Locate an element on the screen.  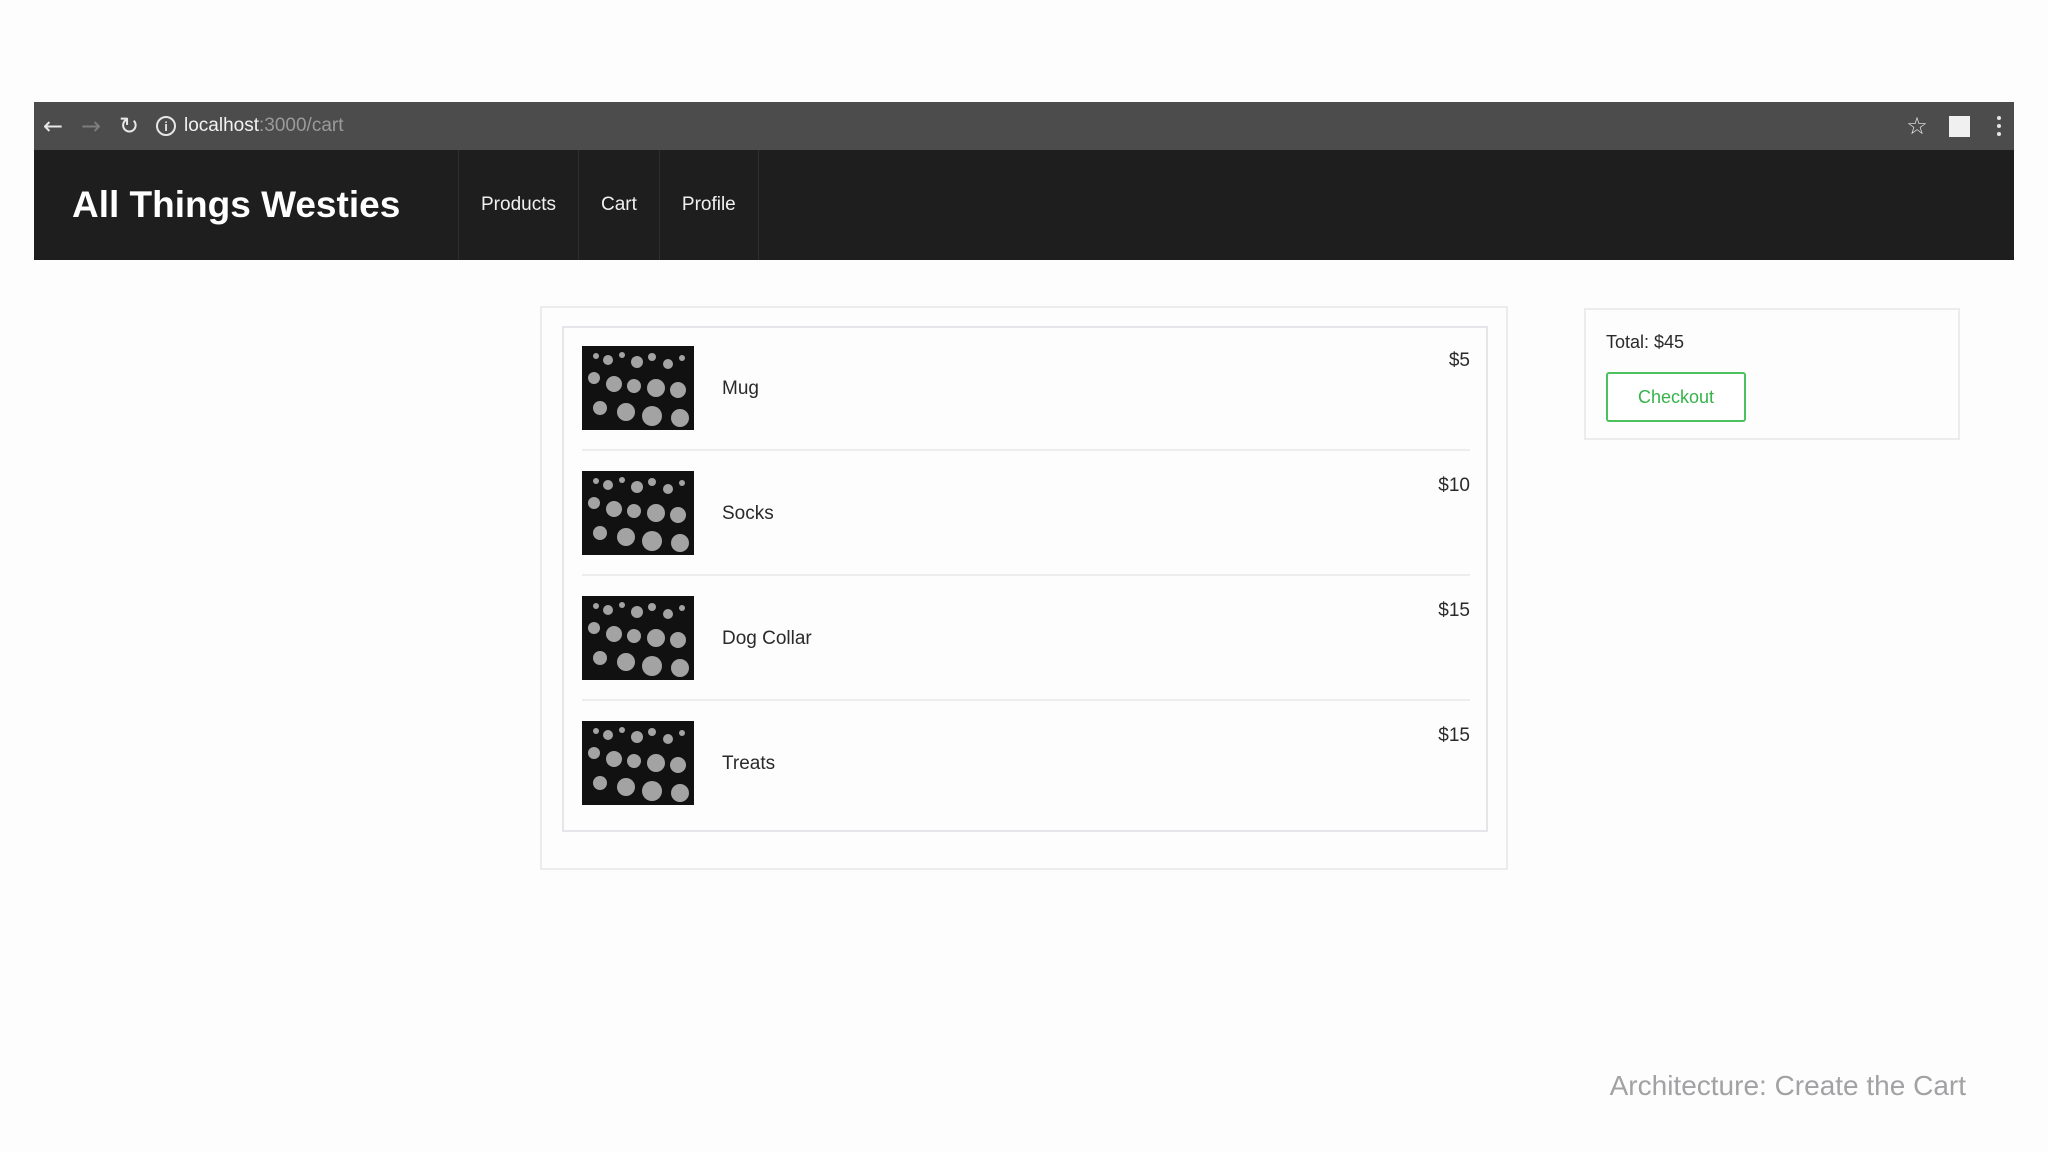
nav-link-products: Products is located at coordinates (518, 205).